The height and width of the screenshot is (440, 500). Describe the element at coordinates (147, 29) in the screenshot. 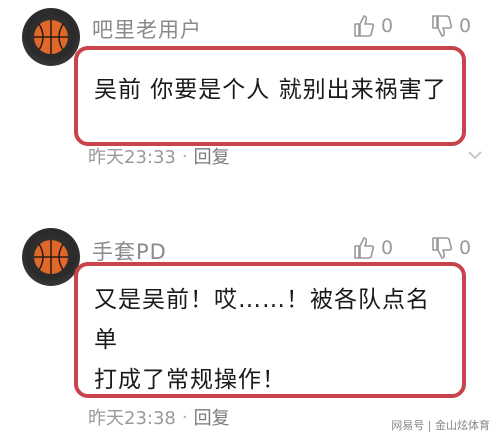

I see `username: 吧里老用户` at that location.